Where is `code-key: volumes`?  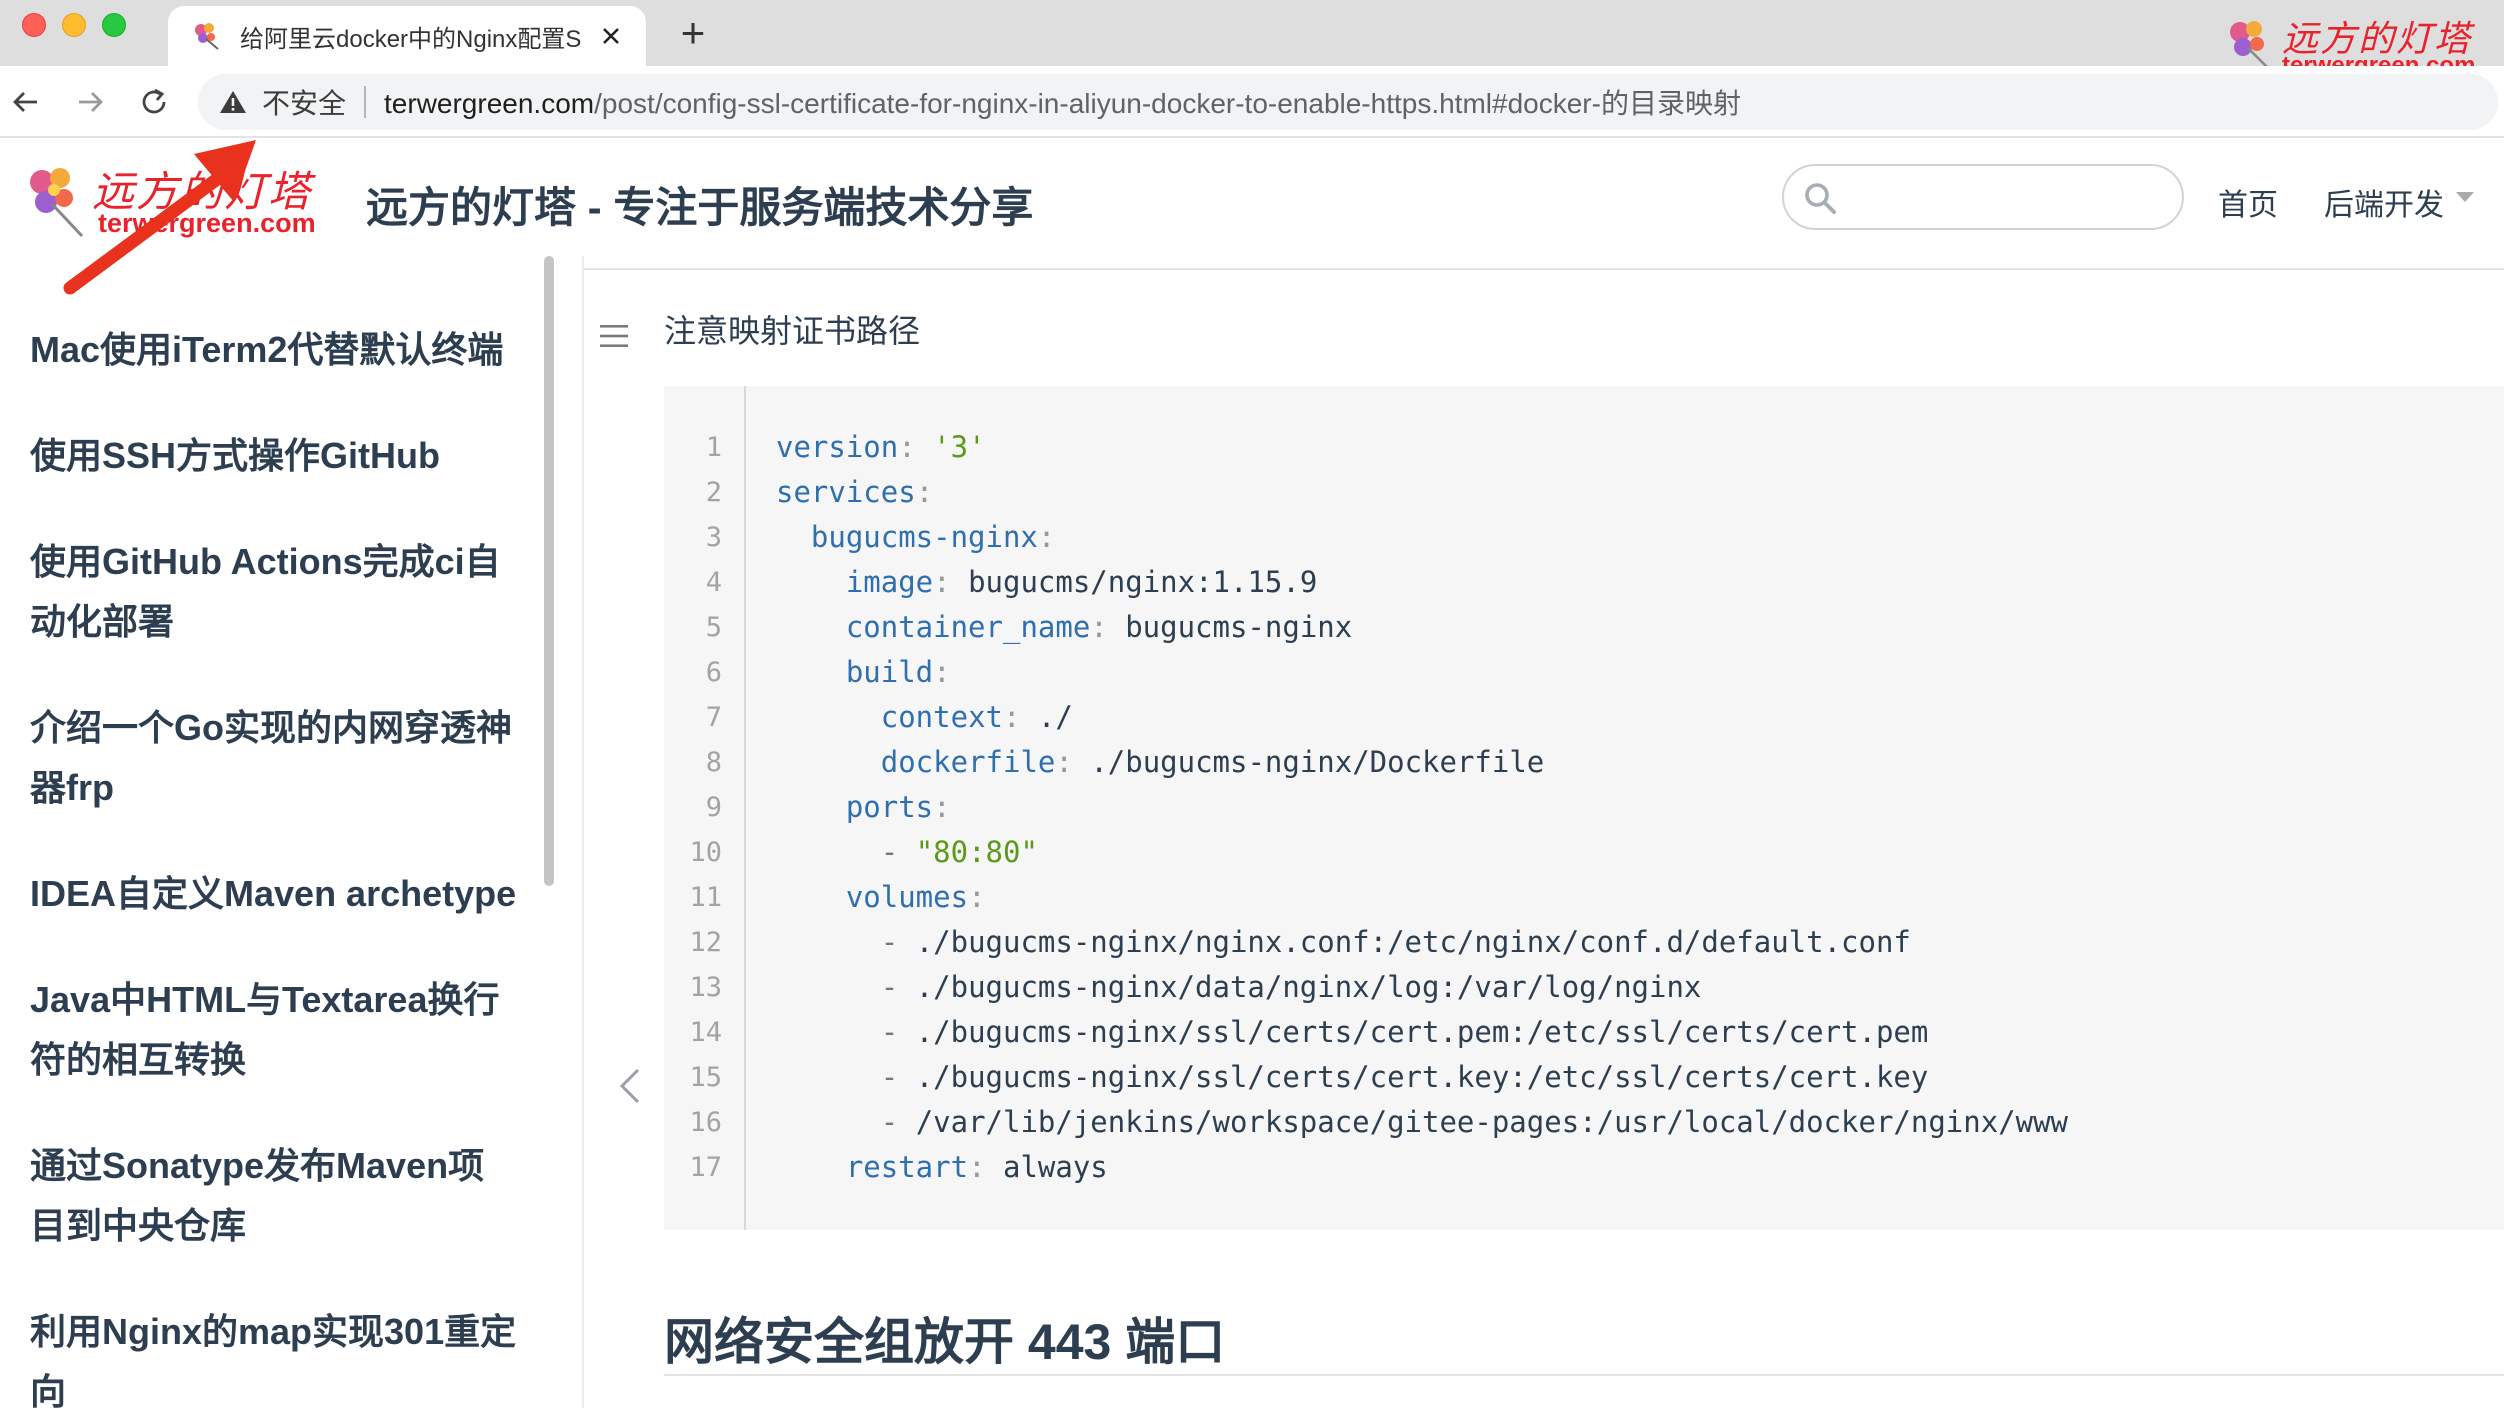
code-key: volumes is located at coordinates (907, 897).